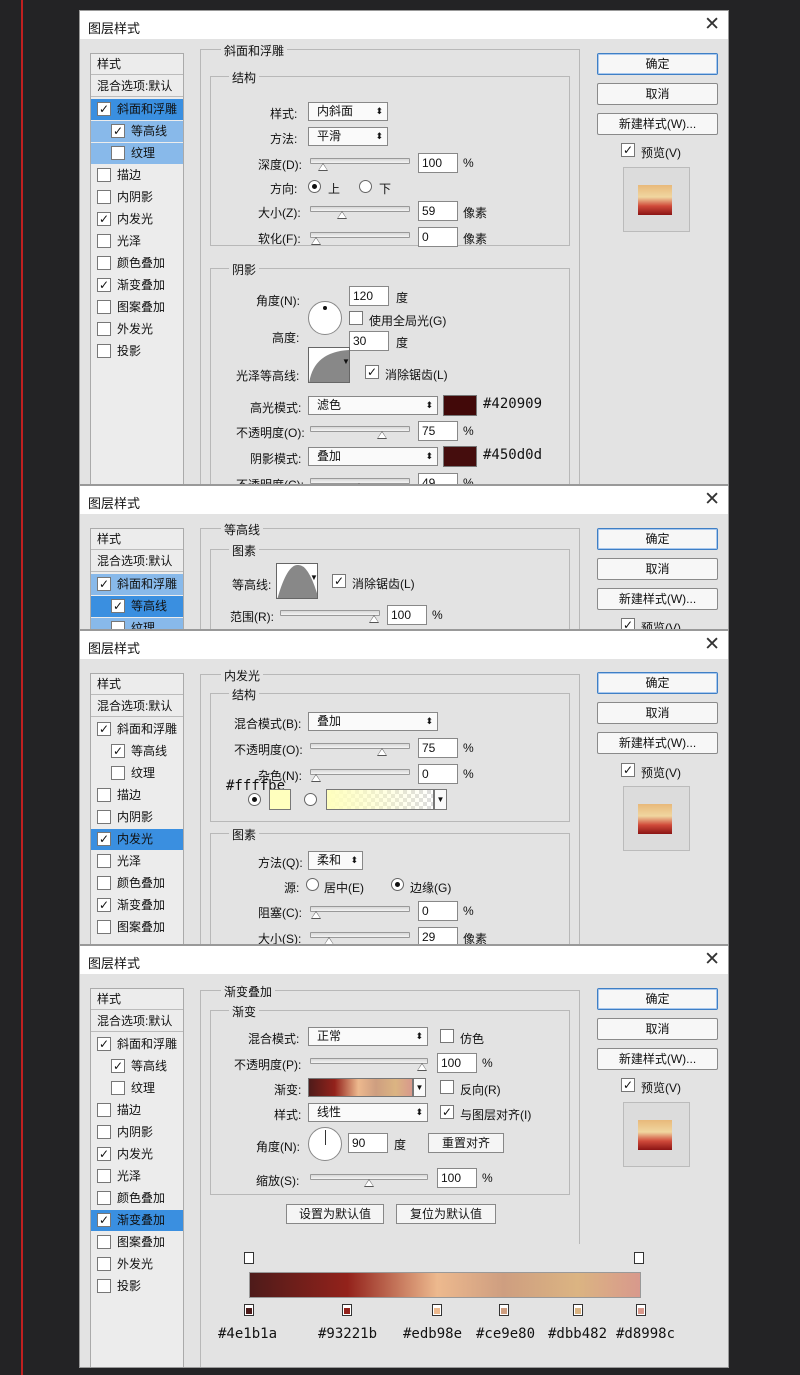 The height and width of the screenshot is (1375, 800). I want to click on highlight-mode-select: 滤色 ⬍, so click(373, 405).